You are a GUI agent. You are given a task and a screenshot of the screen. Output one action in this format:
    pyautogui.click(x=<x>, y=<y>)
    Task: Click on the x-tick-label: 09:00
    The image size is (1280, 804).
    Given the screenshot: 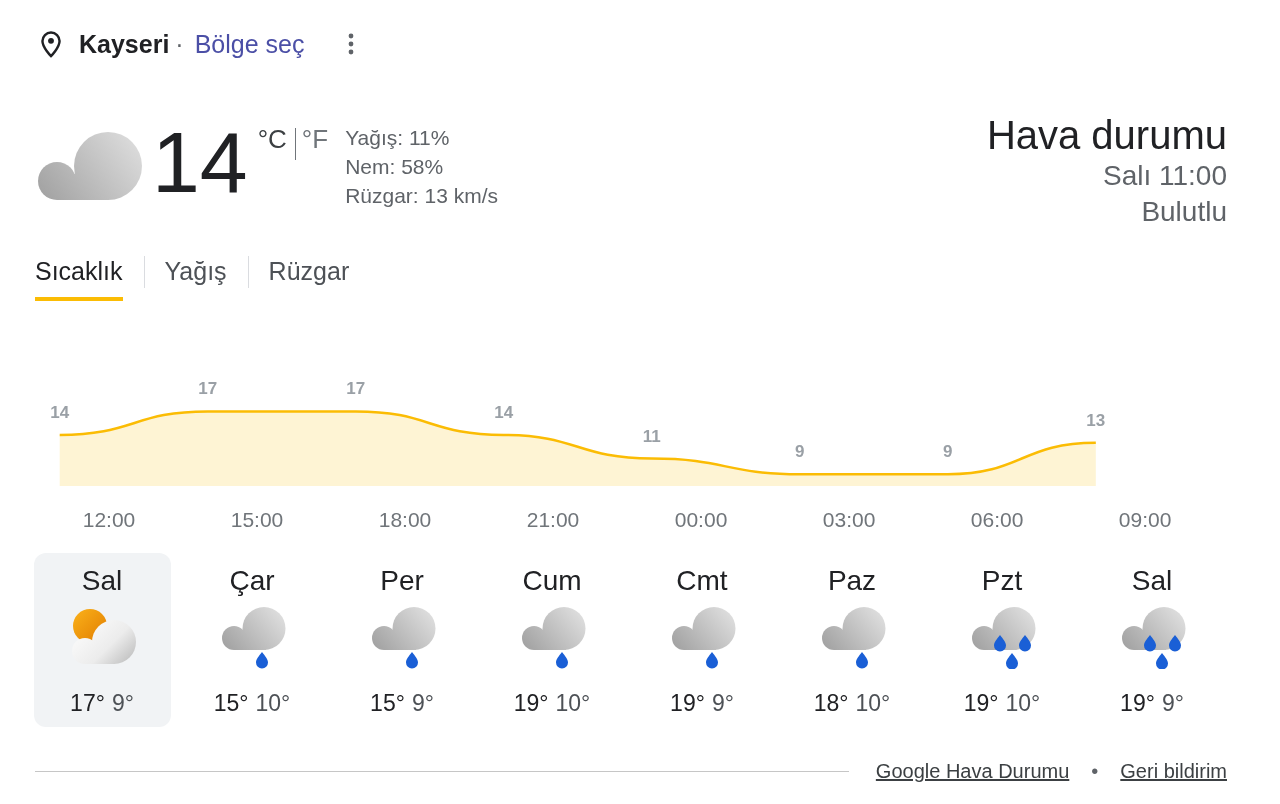 What is the action you would take?
    pyautogui.click(x=1145, y=519)
    